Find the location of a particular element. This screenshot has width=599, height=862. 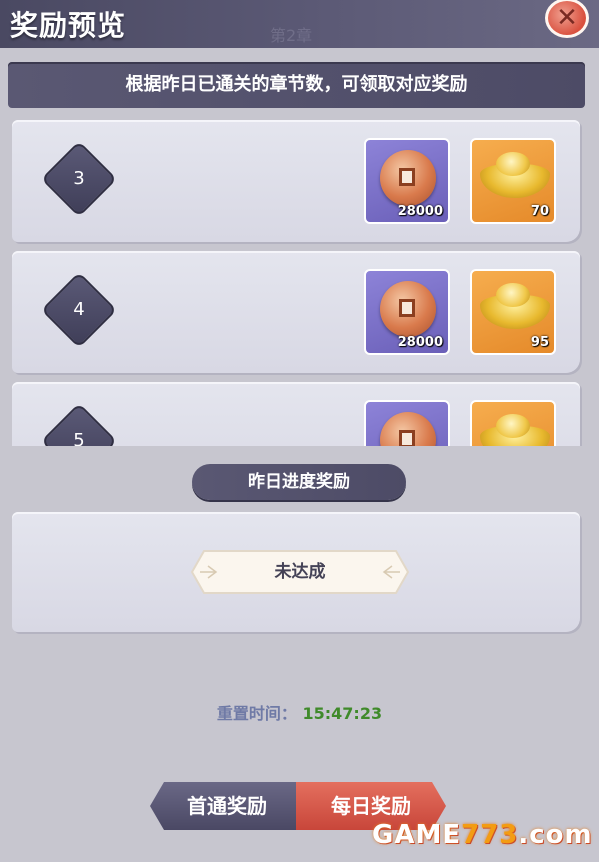

close-button: ✕ is located at coordinates (567, 19).